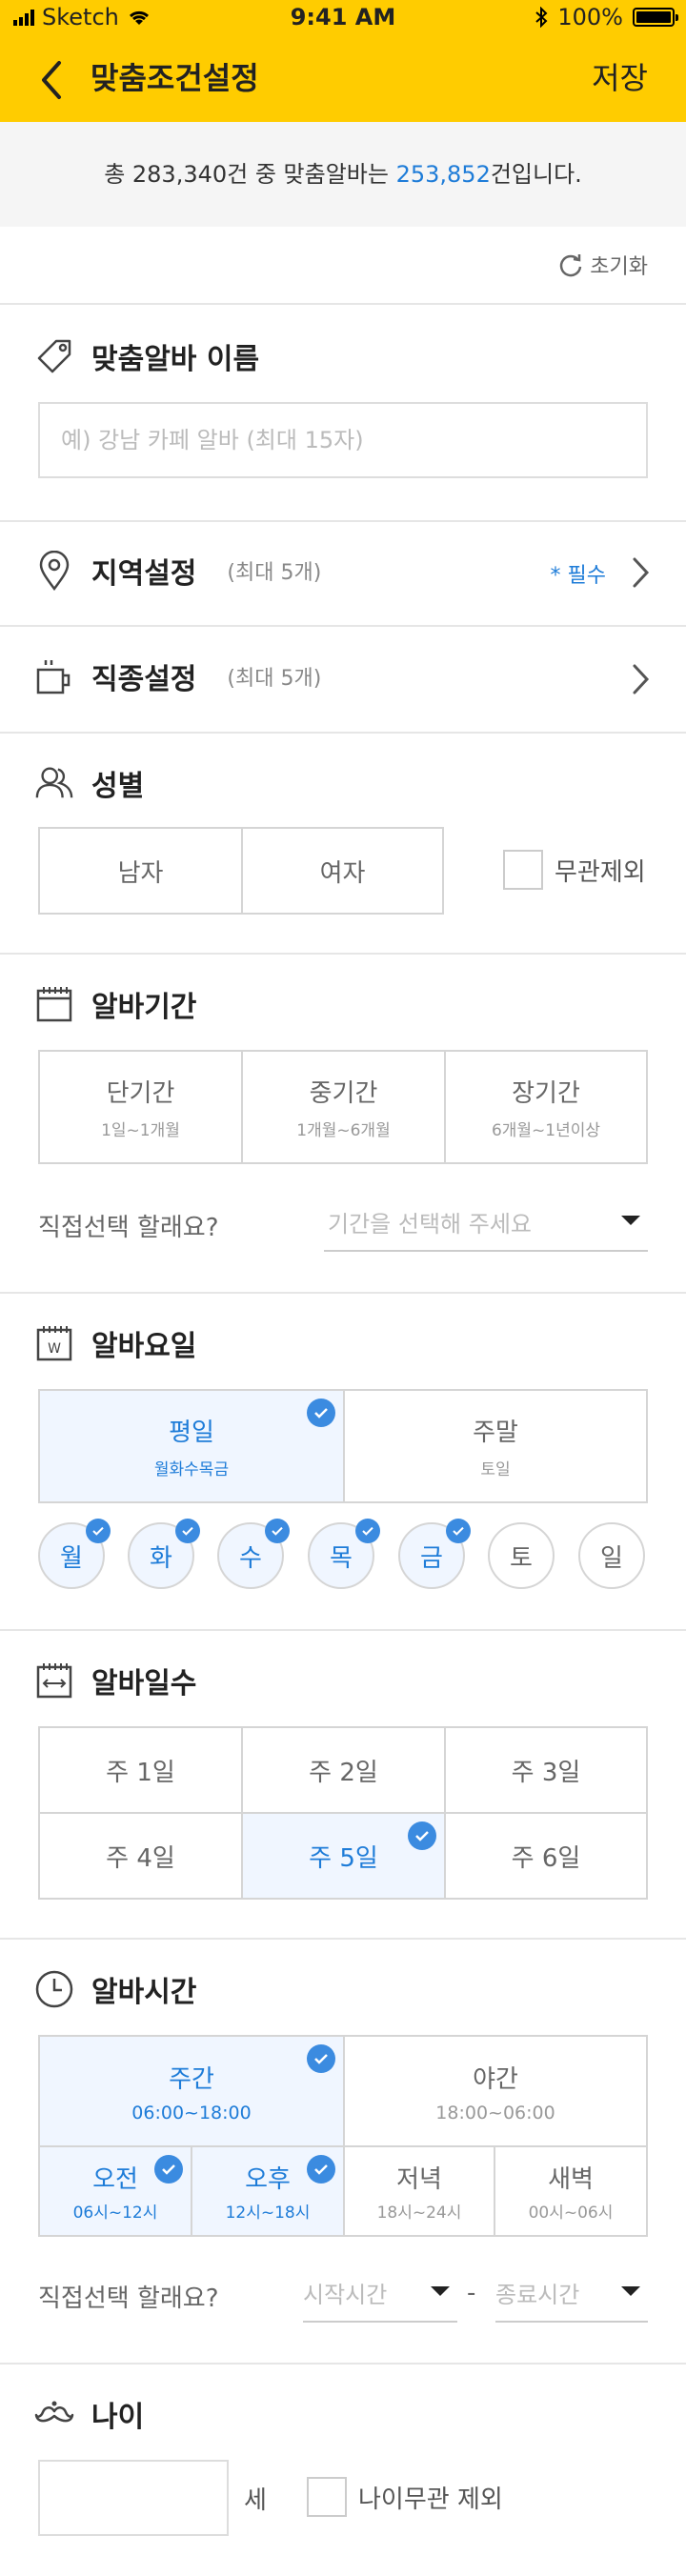  Describe the element at coordinates (54, 2414) in the screenshot. I see `mustache-icon` at that location.